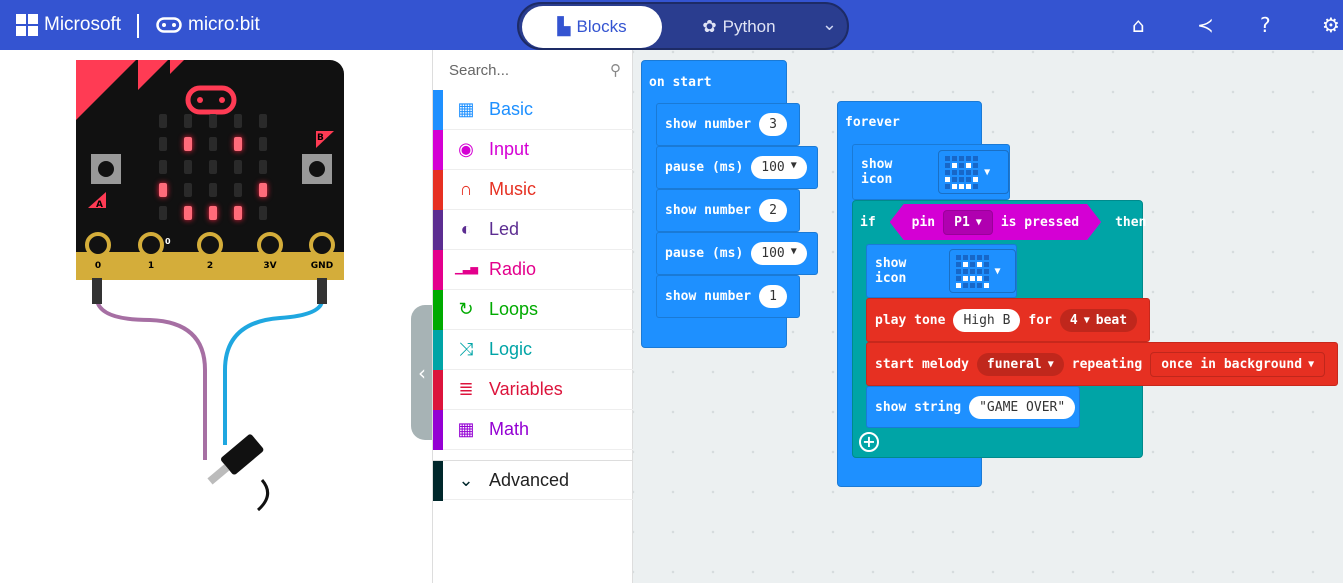 This screenshot has width=1343, height=583. Describe the element at coordinates (910, 320) in the screenshot. I see `block-label: play tone` at that location.